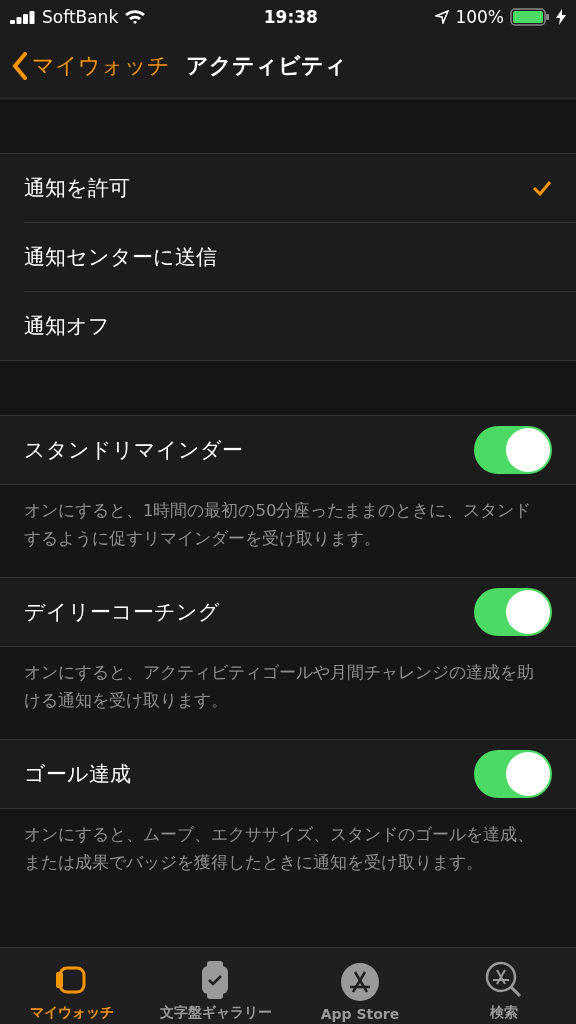 The image size is (576, 1024). I want to click on notification-option: 通知センターに送信, so click(300, 256).